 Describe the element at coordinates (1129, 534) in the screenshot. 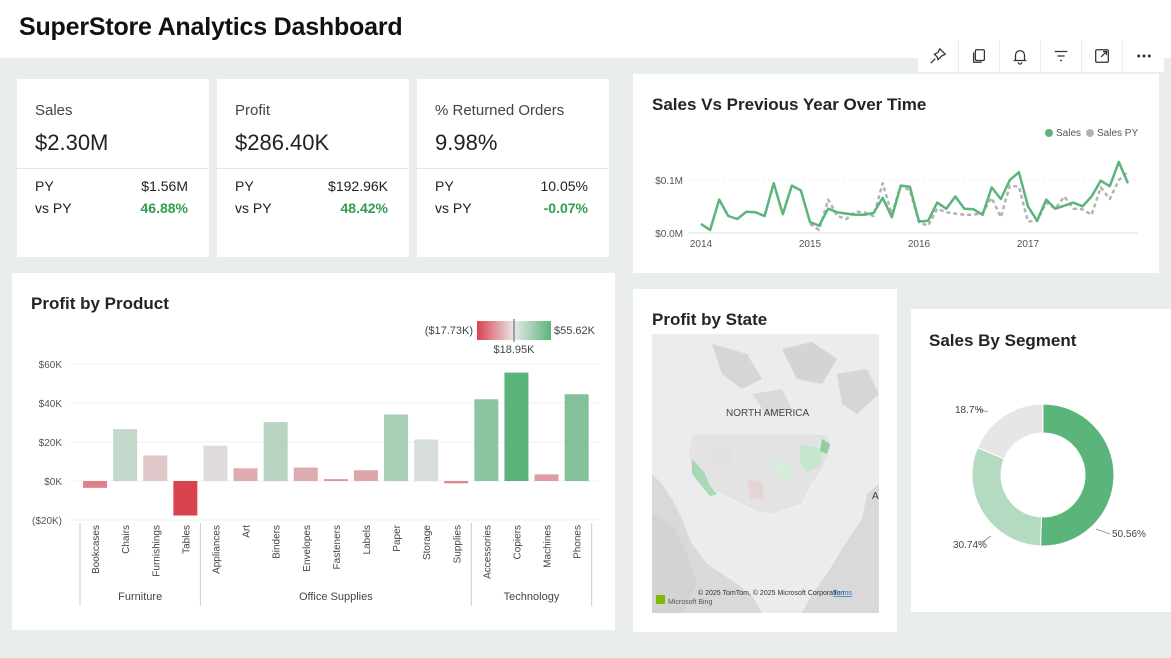

I see `slice-label: 50.56%` at that location.